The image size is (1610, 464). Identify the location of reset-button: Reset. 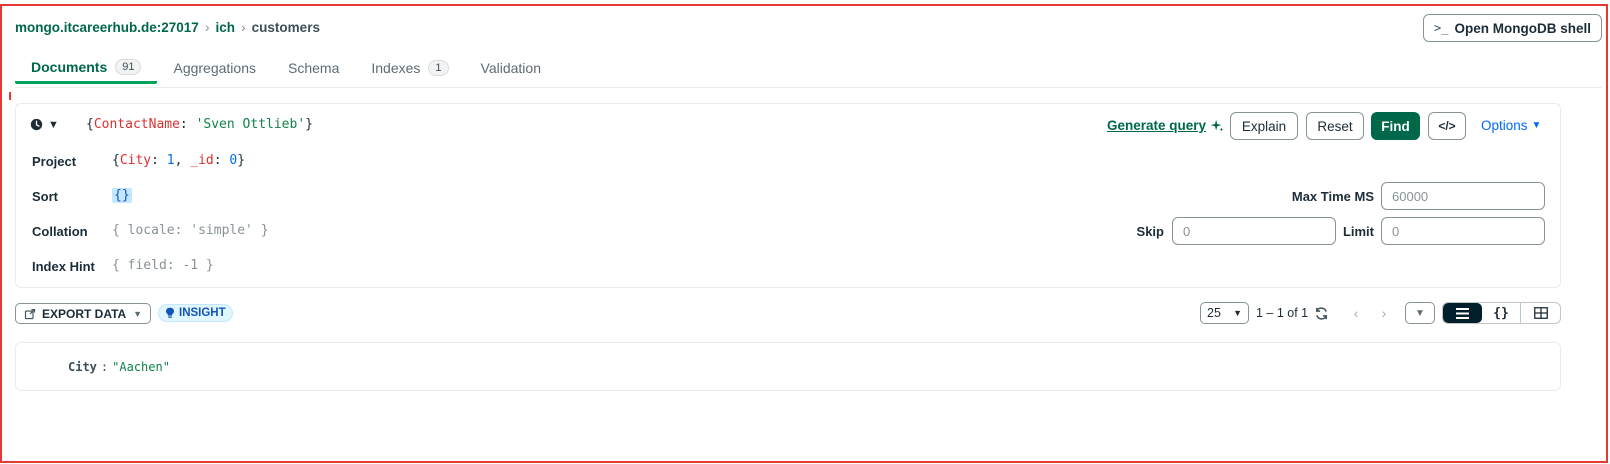
(1335, 126).